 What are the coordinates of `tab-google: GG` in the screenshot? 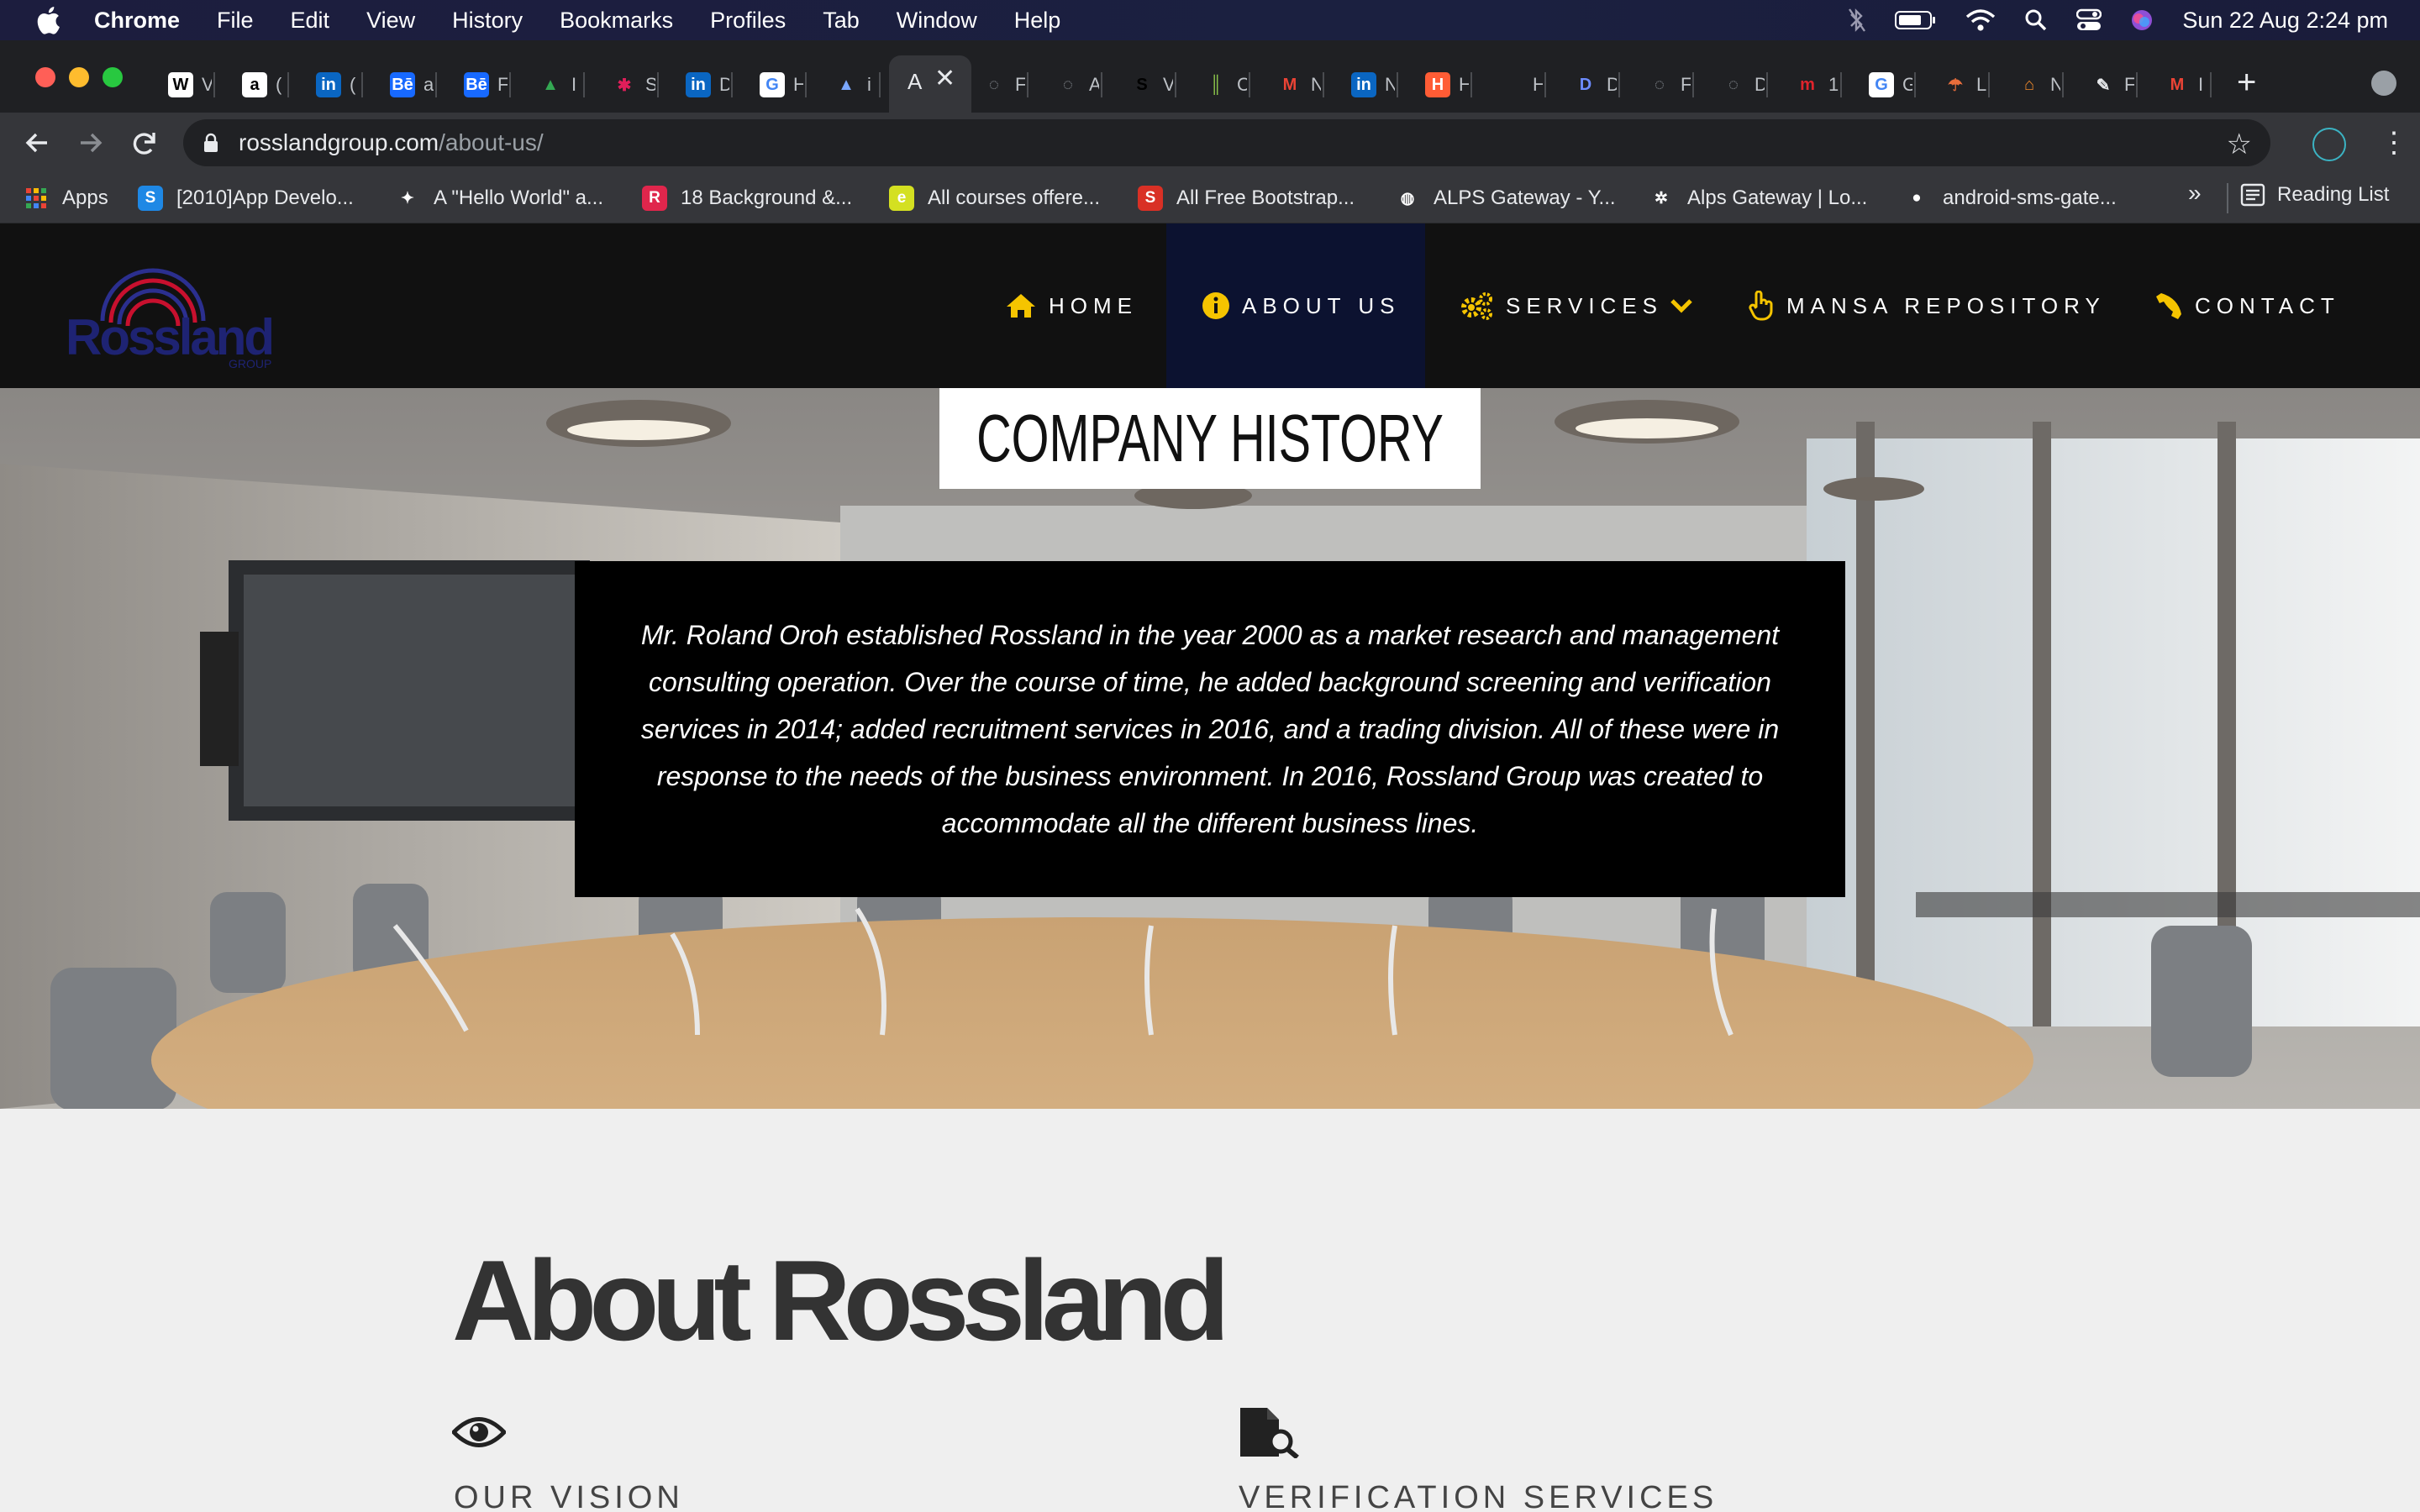 It's located at (1892, 85).